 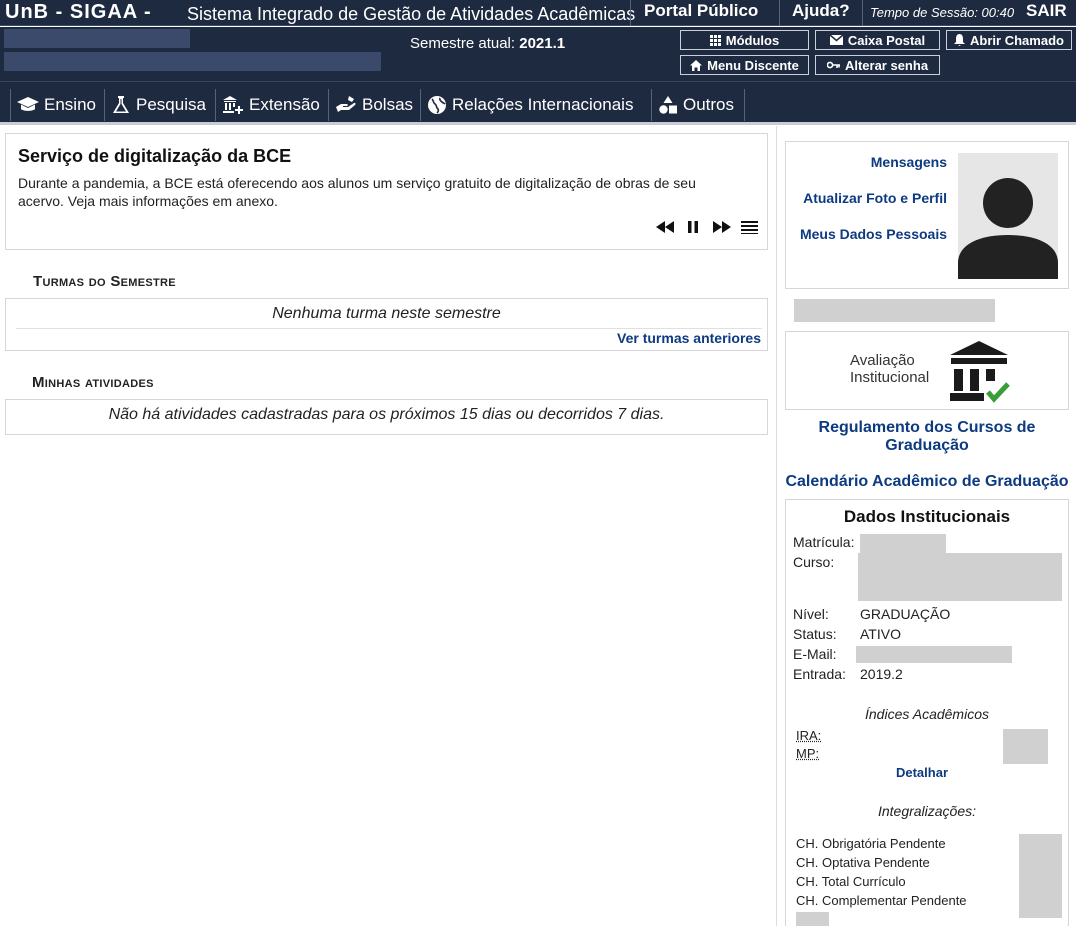 What do you see at coordinates (1025, 746) in the screenshot?
I see `redacted-indices` at bounding box center [1025, 746].